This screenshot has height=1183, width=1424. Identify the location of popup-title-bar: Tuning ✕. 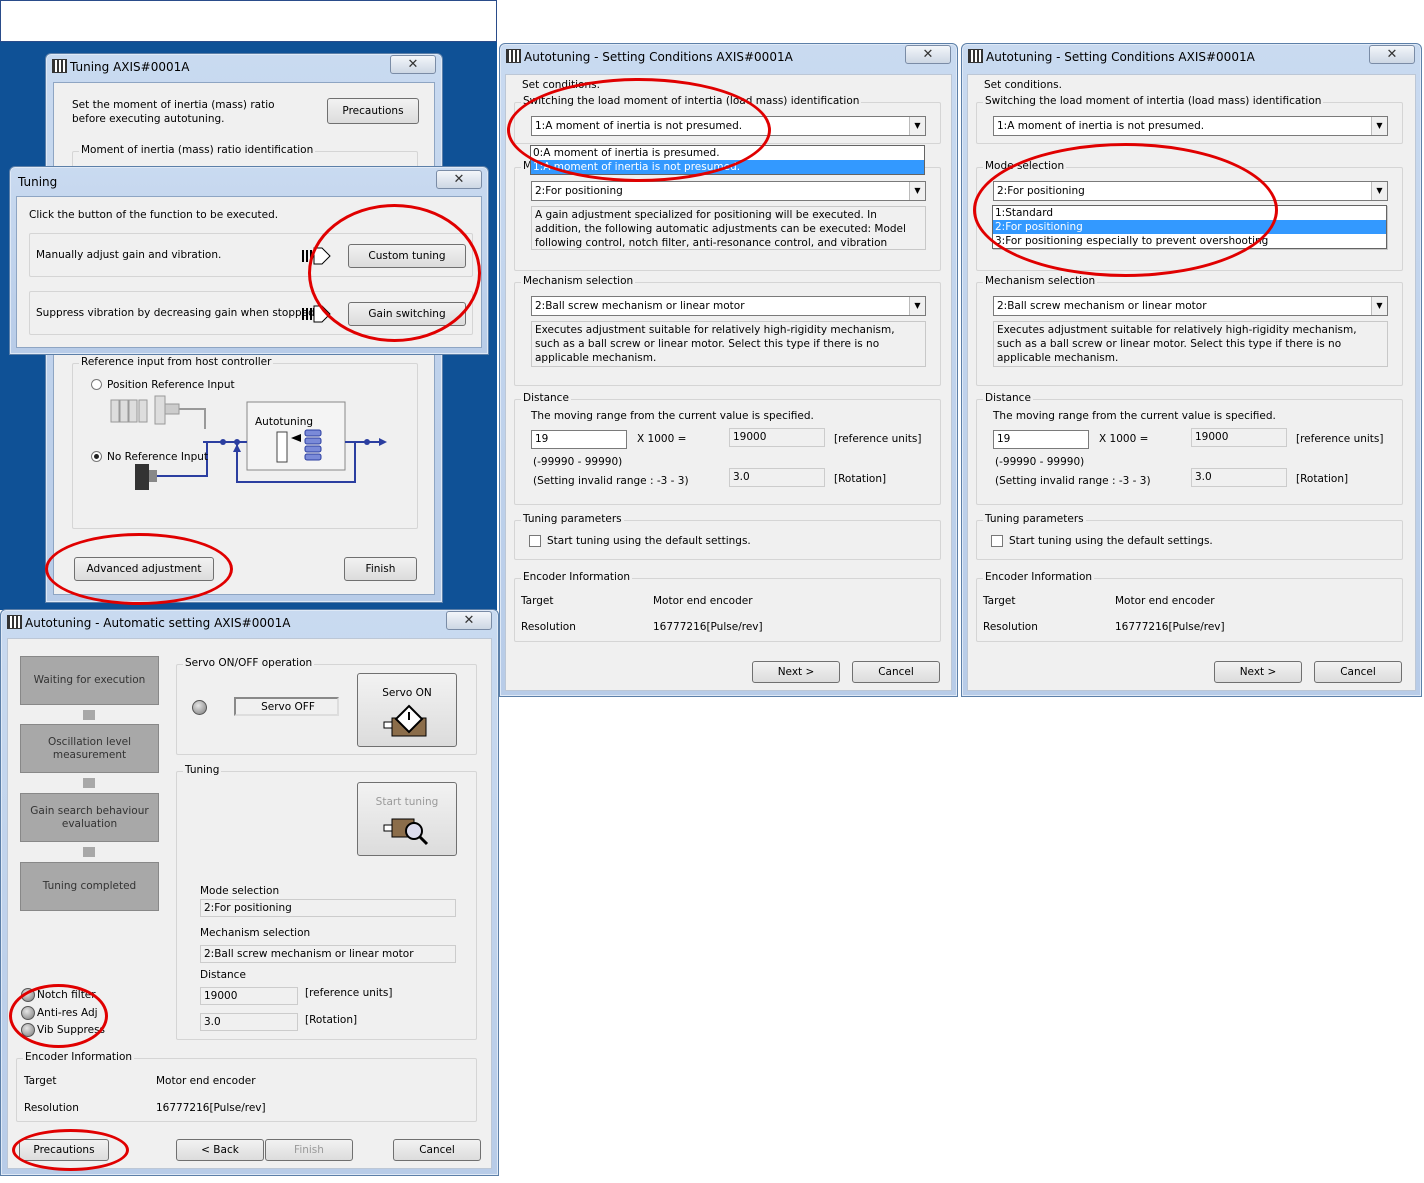
(249, 180).